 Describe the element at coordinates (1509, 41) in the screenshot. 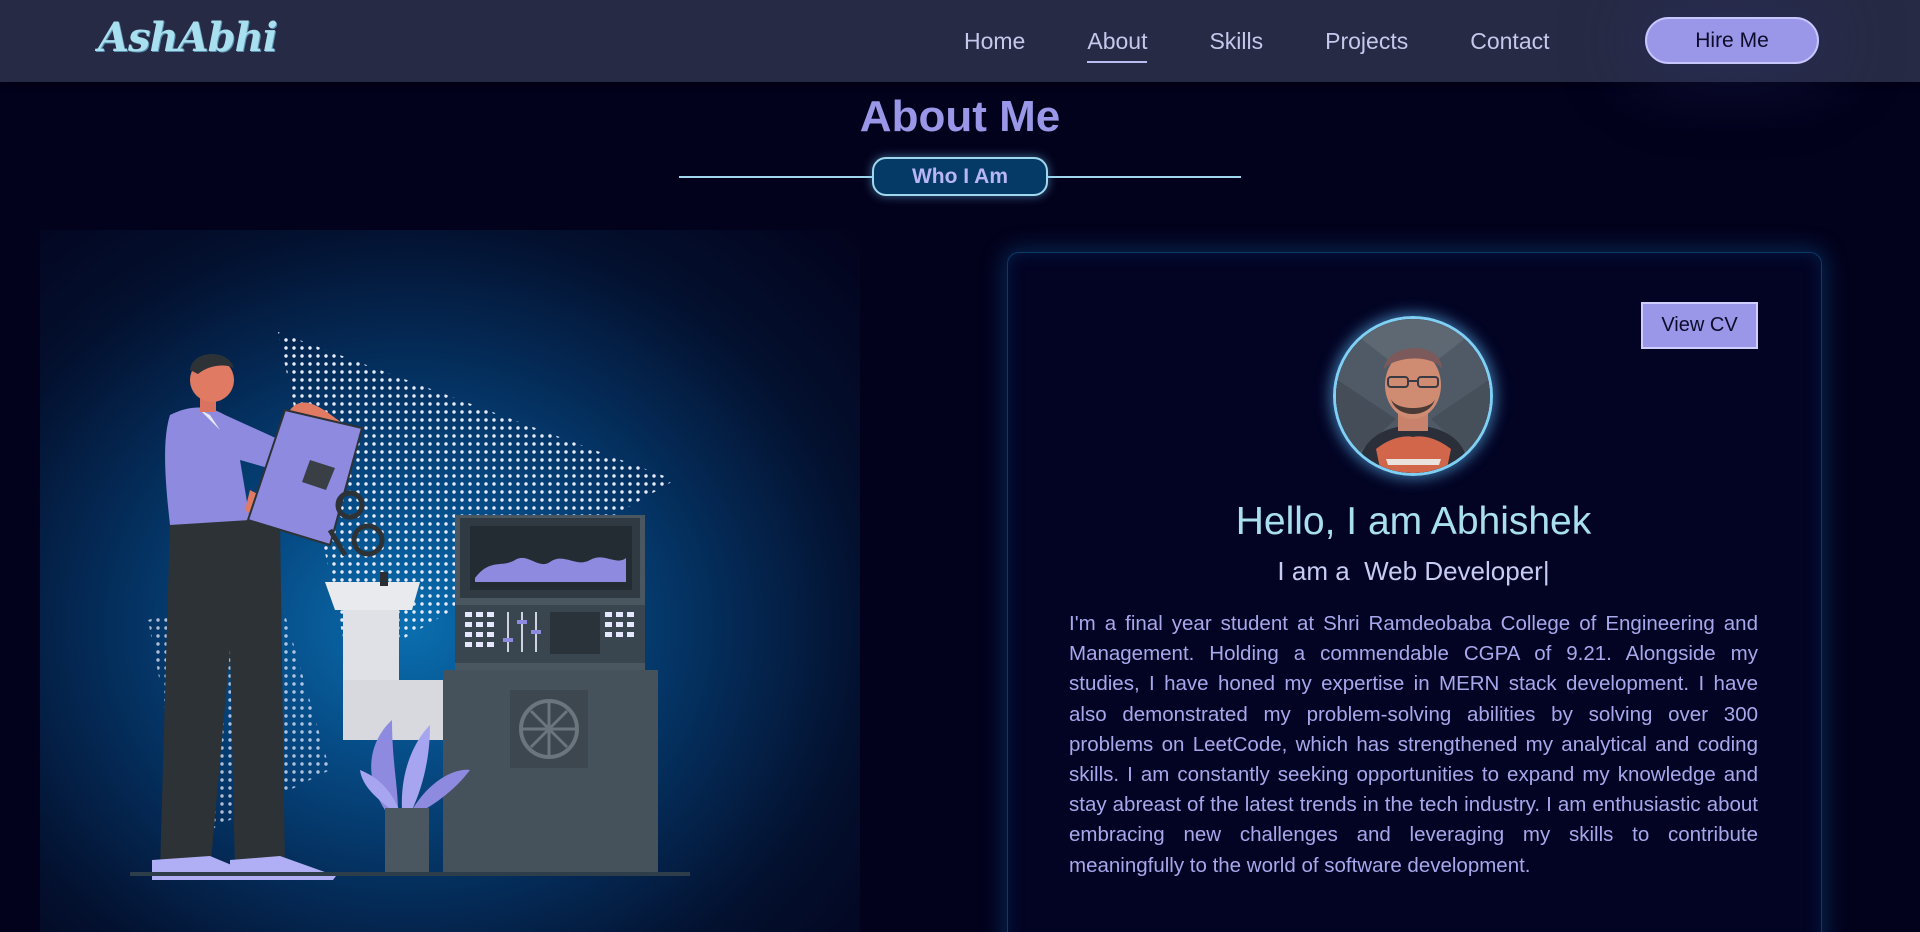

I see `nav-link-contact: Contact` at that location.